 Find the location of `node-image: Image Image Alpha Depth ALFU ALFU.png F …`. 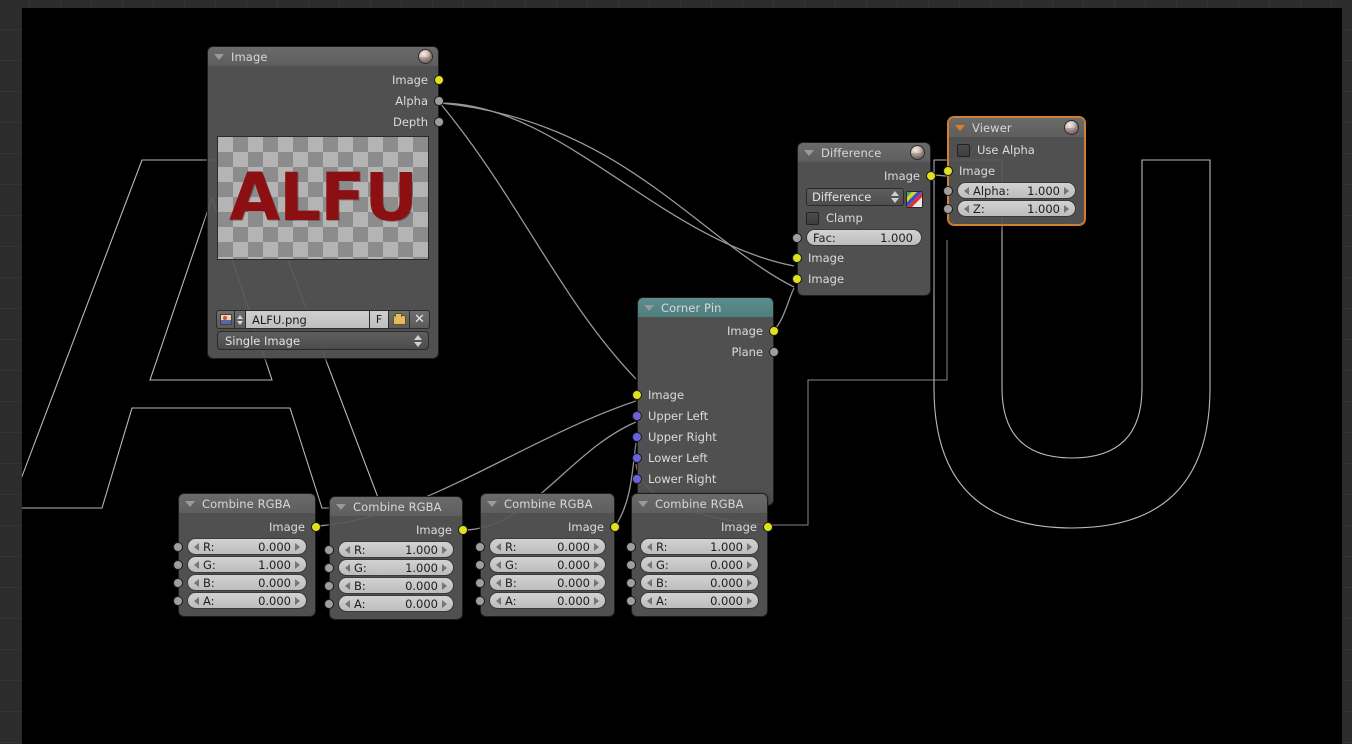

node-image: Image Image Alpha Depth ALFU ALFU.png F … is located at coordinates (325, 202).